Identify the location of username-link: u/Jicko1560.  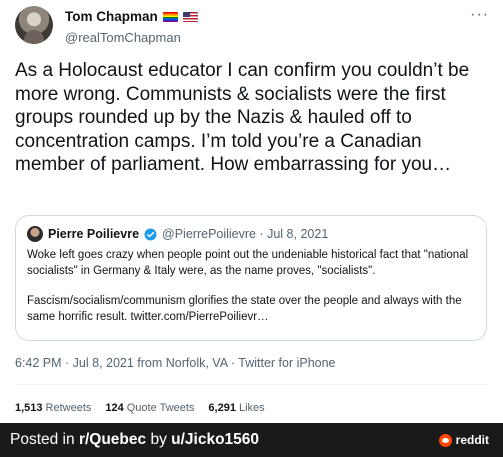
(215, 439).